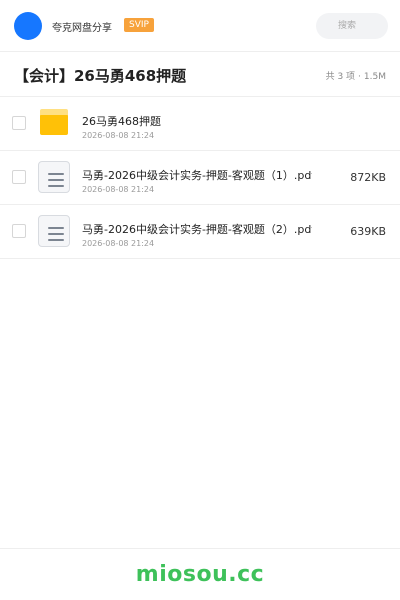 The width and height of the screenshot is (400, 600). I want to click on sharer-name: 夸克网盘分享, so click(82, 28).